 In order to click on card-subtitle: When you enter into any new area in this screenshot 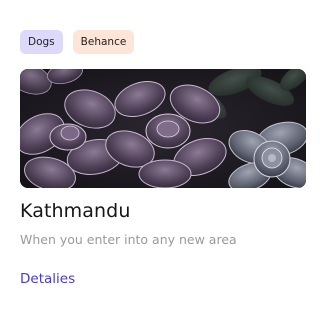, I will do `click(128, 239)`.